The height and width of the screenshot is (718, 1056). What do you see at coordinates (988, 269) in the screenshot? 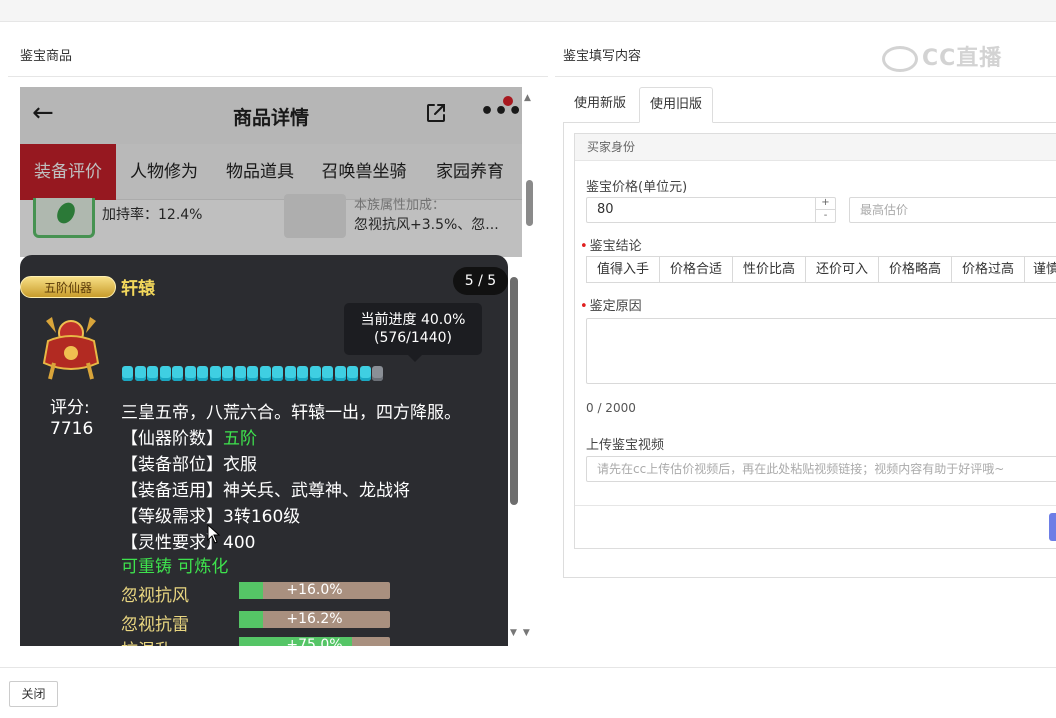
I see `conclusion-option: 价格过高` at bounding box center [988, 269].